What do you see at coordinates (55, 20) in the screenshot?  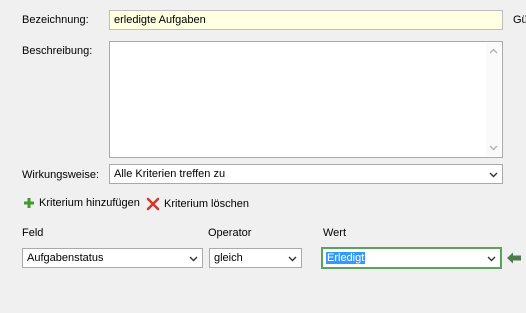 I see `name-label: Bezeichnung:` at bounding box center [55, 20].